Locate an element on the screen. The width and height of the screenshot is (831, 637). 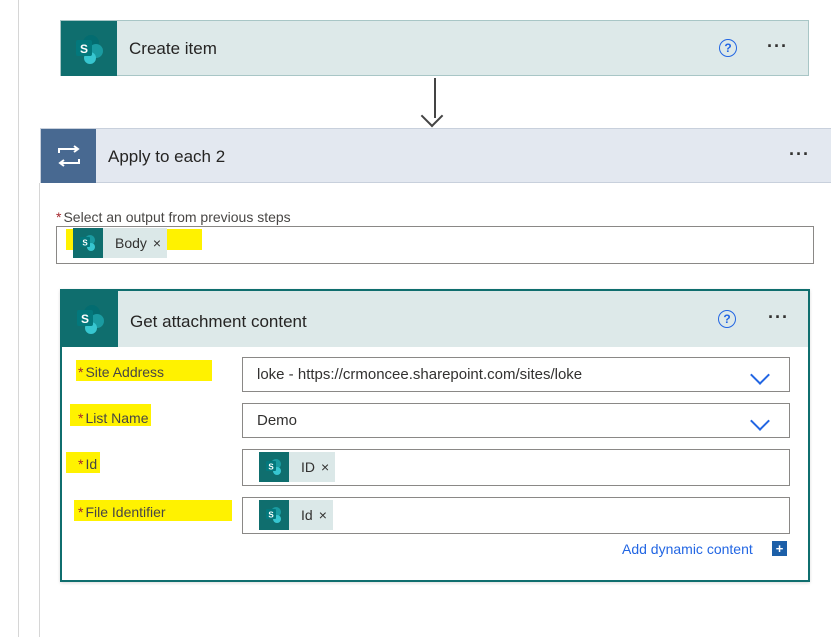
file-identifier-label-text: File Identifier is located at coordinates (125, 512).